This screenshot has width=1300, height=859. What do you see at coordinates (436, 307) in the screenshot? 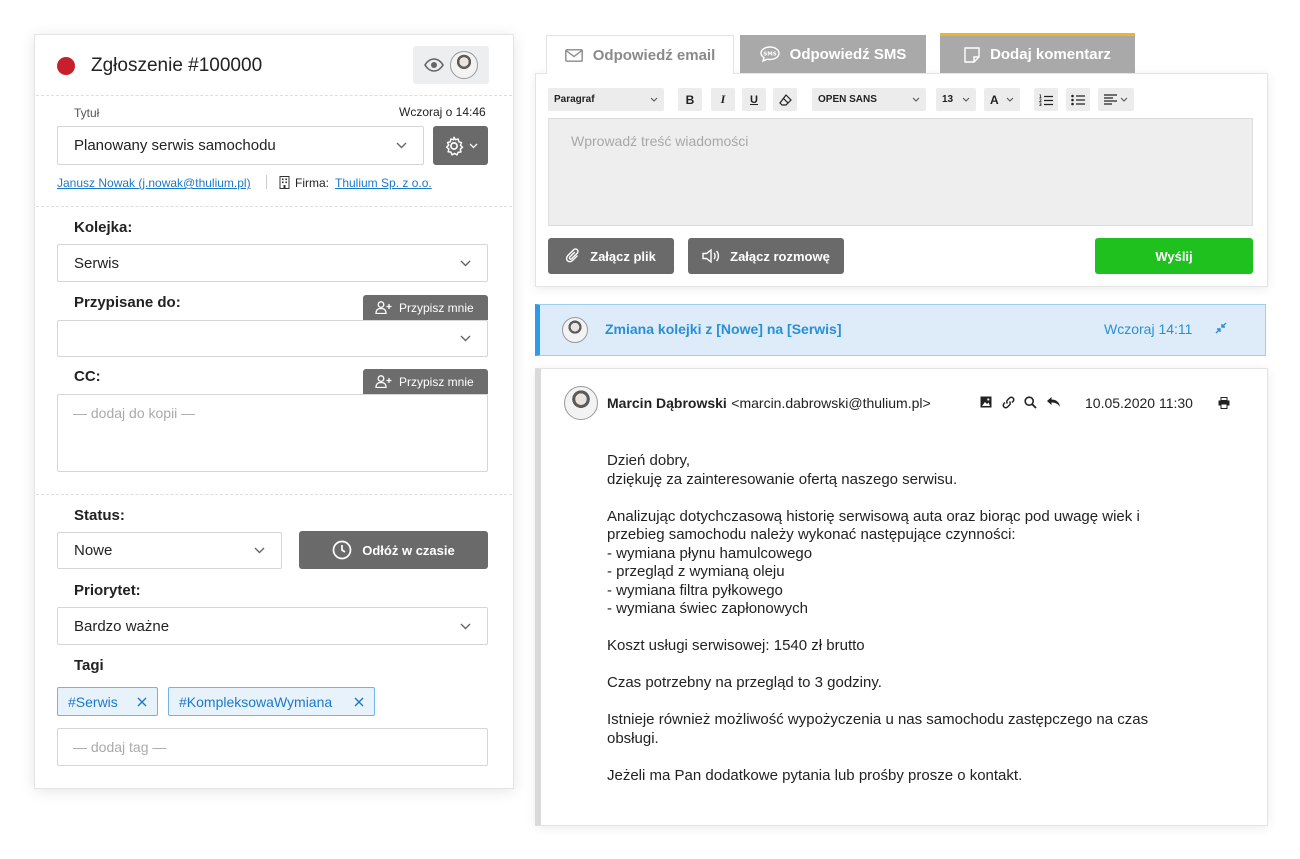
I see `assign-me-label: Przypisz mnie` at bounding box center [436, 307].